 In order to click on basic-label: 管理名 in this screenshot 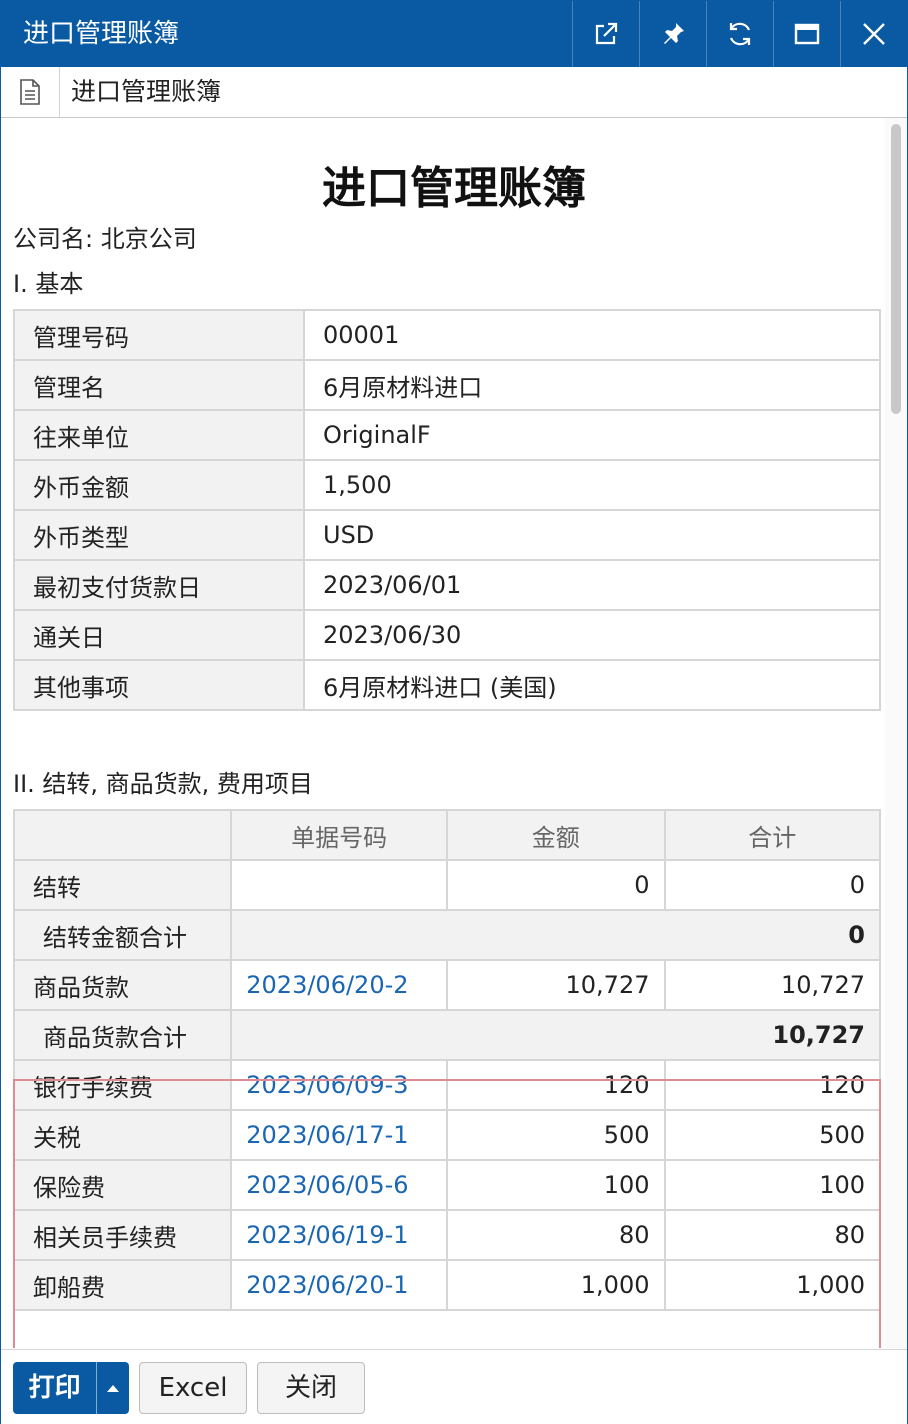, I will do `click(159, 385)`.